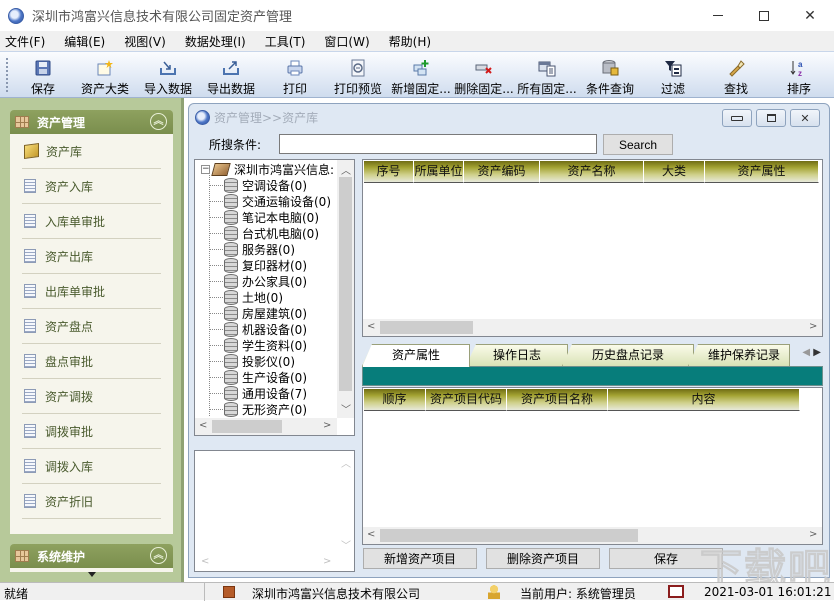 The height and width of the screenshot is (602, 834). What do you see at coordinates (543, 558) in the screenshot?
I see `delete-asset-item-button: 删除资产项目` at bounding box center [543, 558].